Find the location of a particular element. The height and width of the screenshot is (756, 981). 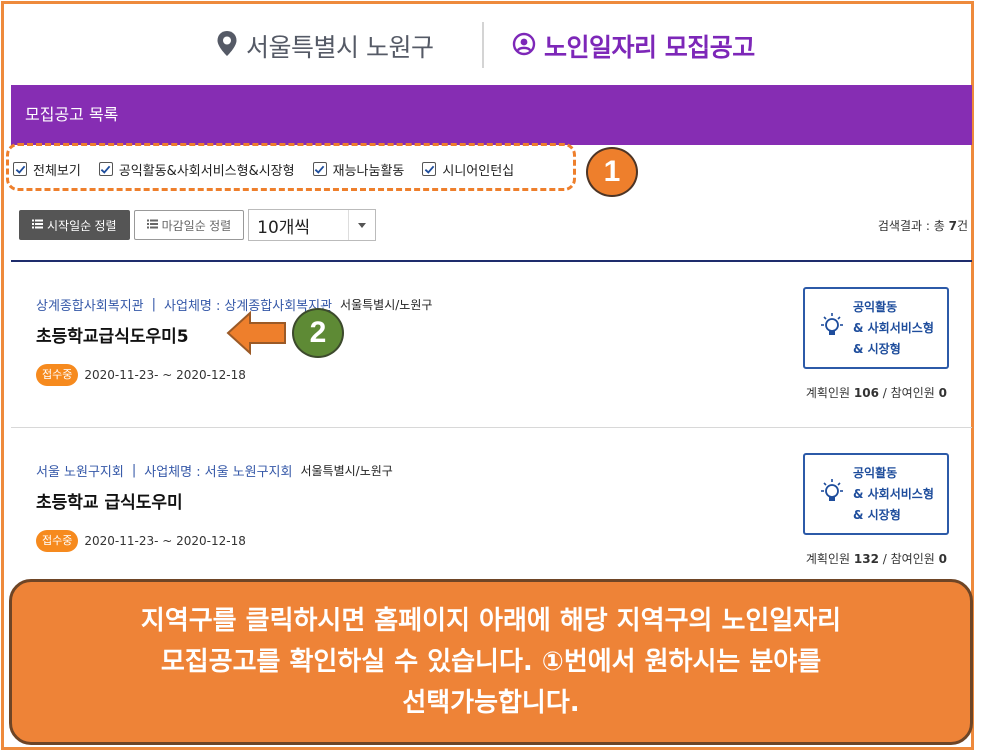

page-title: 노인일자리 모집공고 is located at coordinates (633, 46).